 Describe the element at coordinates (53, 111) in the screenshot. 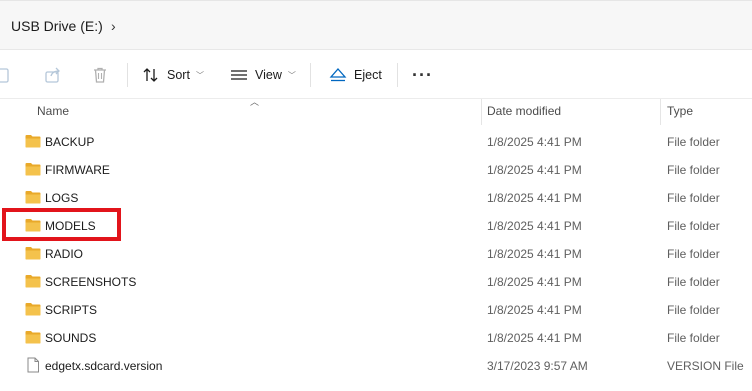

I see `column-header-name: Name` at that location.